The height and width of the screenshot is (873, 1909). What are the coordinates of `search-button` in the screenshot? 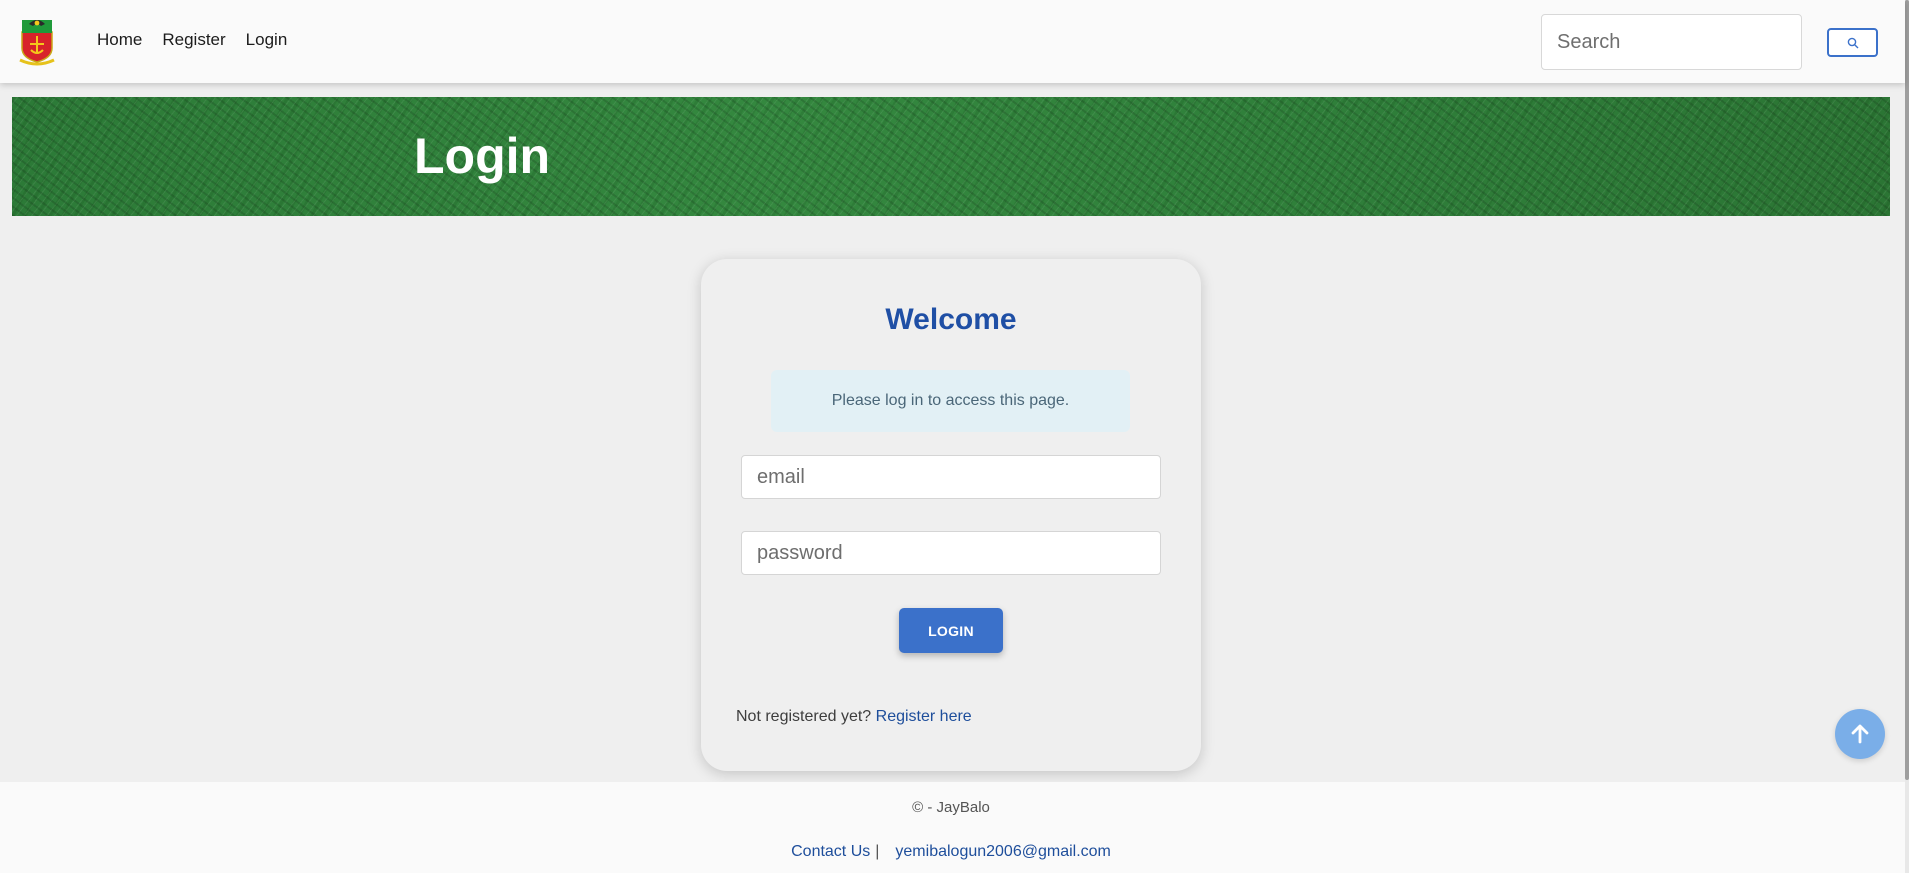 It's located at (1852, 42).